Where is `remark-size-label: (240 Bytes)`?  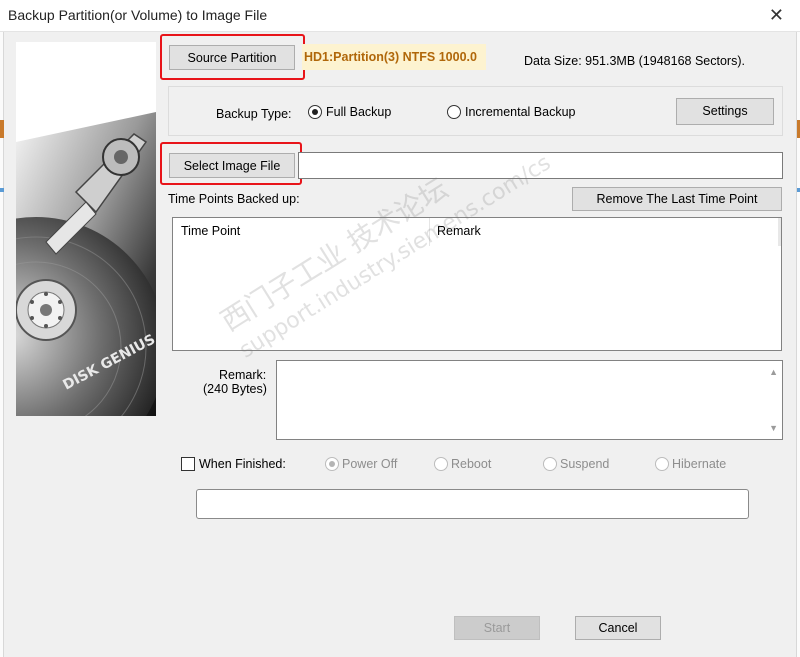 remark-size-label: (240 Bytes) is located at coordinates (235, 389).